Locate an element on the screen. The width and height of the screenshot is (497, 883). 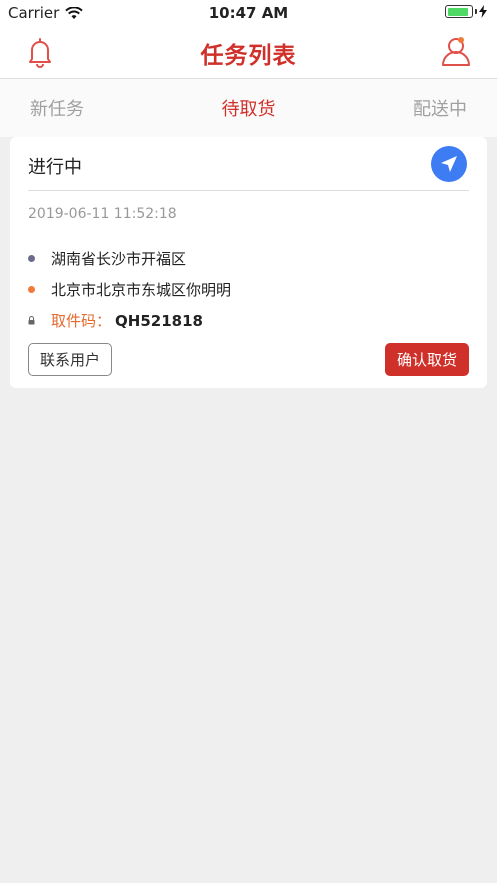
lock-icon is located at coordinates (31, 320).